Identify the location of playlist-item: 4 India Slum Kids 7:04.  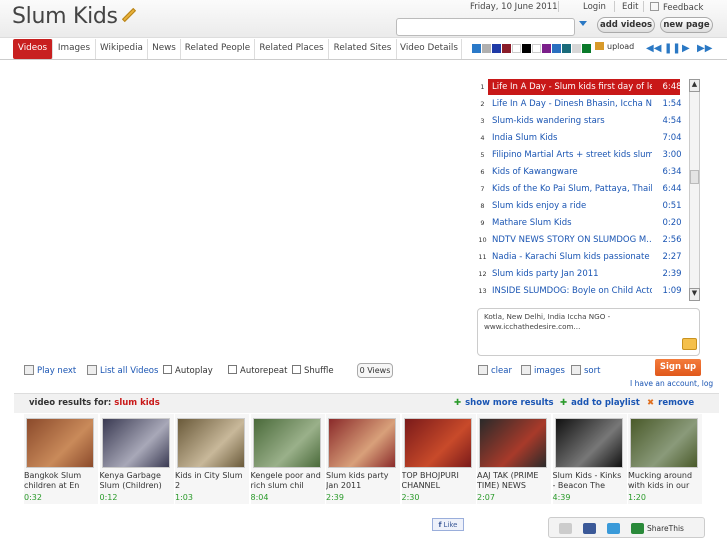
(581, 138).